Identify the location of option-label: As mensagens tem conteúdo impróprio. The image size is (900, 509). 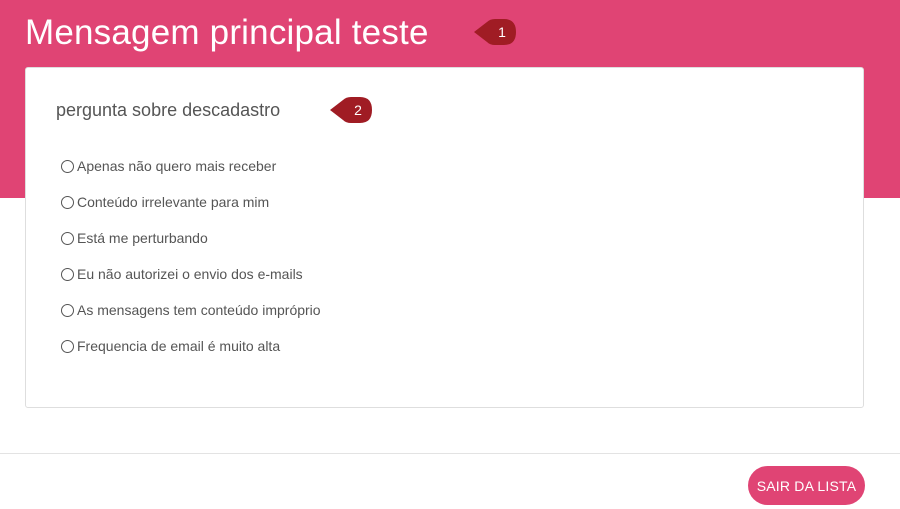
(199, 310).